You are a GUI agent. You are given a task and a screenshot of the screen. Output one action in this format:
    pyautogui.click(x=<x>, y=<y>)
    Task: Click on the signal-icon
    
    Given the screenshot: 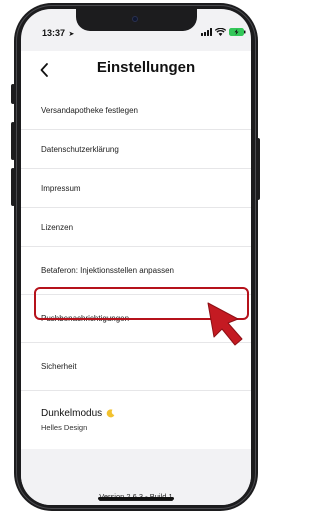 What is the action you would take?
    pyautogui.click(x=206, y=32)
    